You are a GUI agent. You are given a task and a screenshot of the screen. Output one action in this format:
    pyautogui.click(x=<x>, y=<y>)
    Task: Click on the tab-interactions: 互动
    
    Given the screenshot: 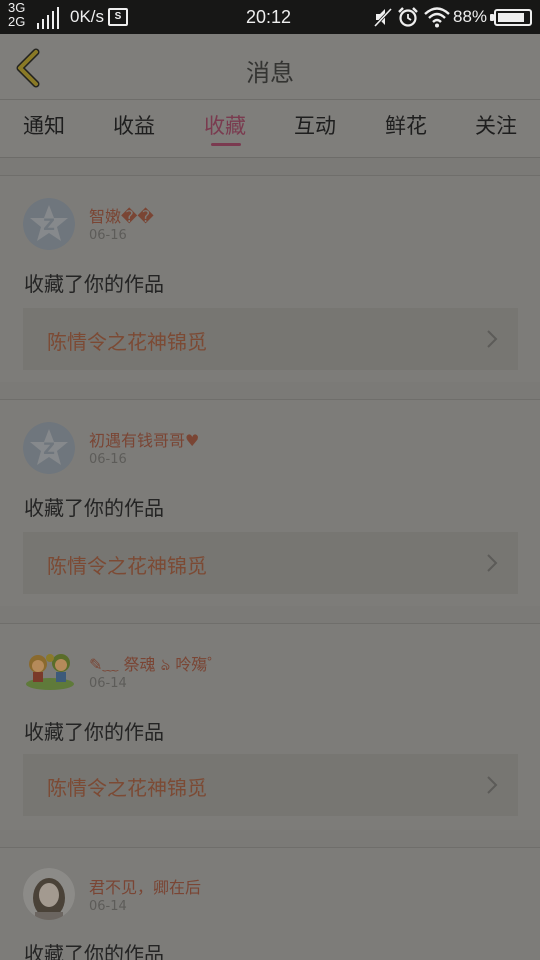 What is the action you would take?
    pyautogui.click(x=315, y=125)
    